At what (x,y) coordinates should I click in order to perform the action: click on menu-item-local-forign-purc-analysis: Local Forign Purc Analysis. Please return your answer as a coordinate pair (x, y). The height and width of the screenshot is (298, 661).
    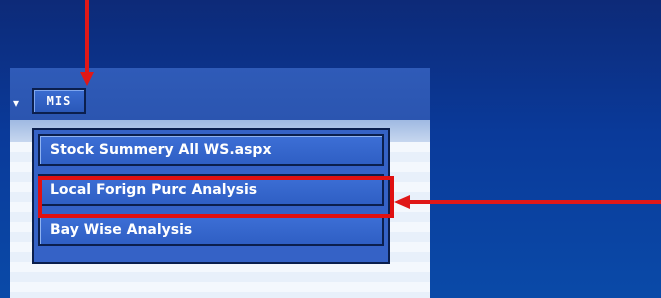
    Looking at the image, I should click on (211, 190).